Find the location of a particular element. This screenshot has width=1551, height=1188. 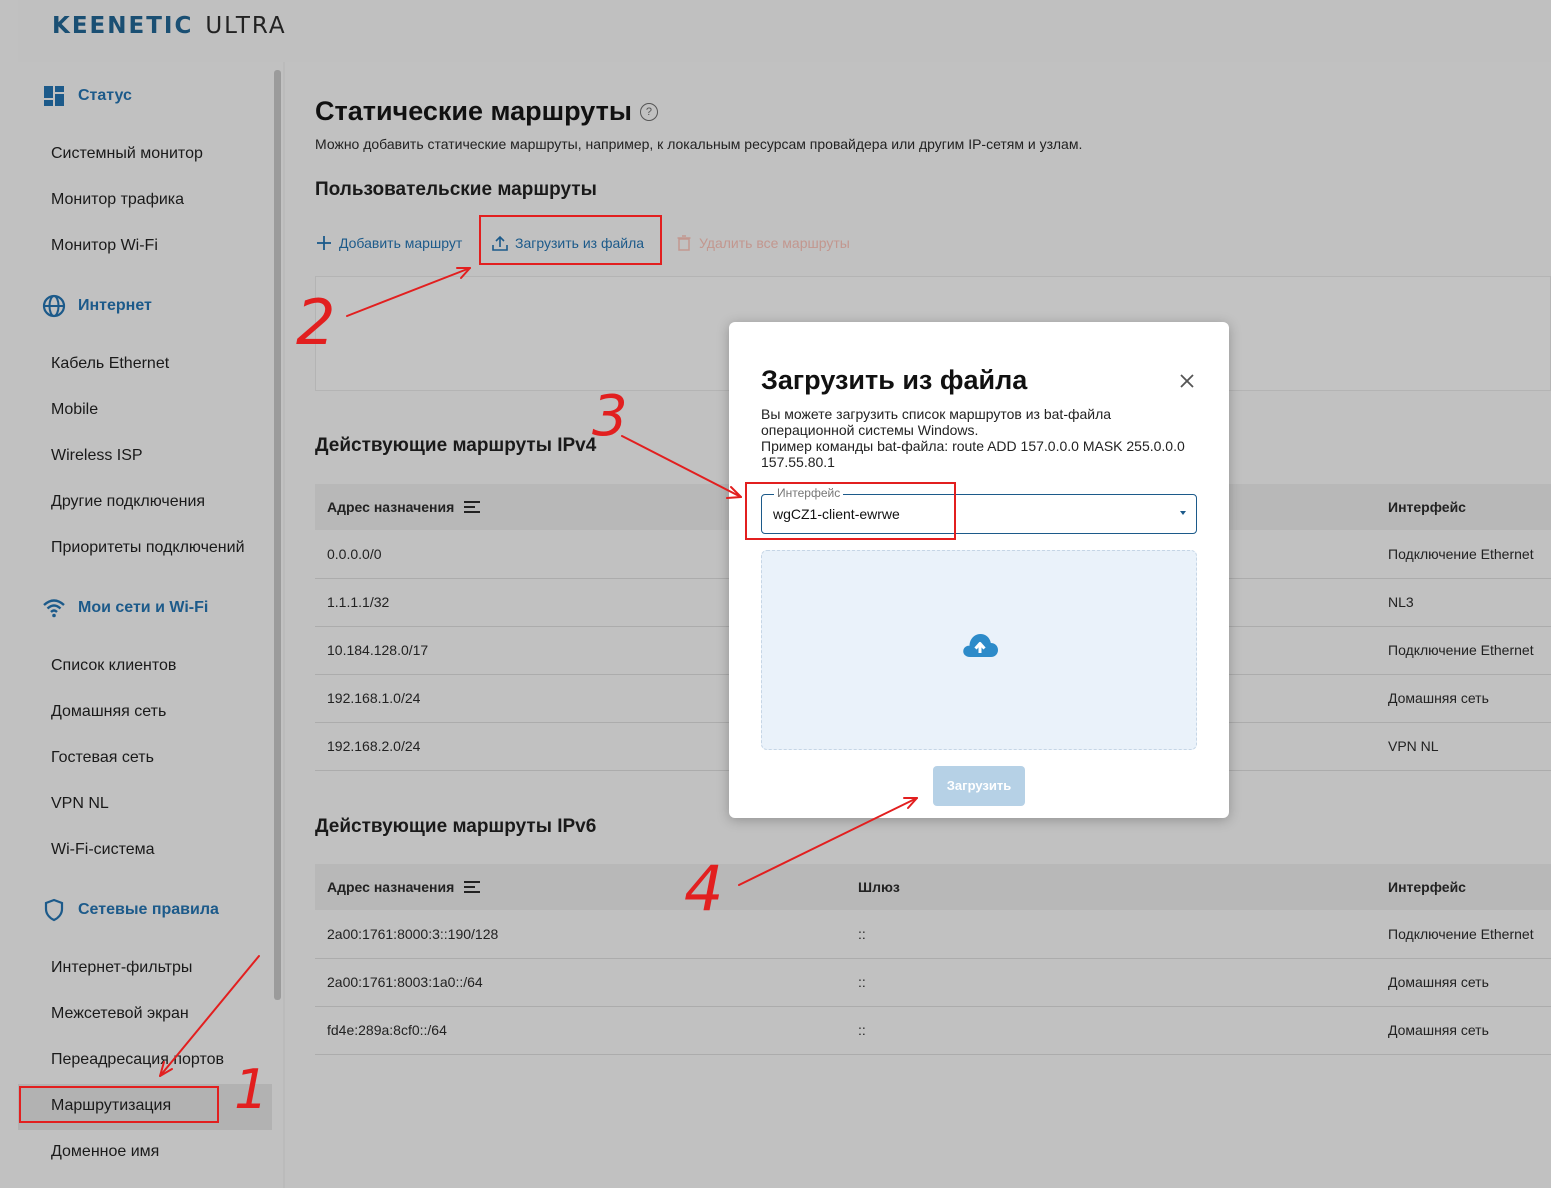

sidebar-item-home-network: Домашняя сеть is located at coordinates (108, 712).